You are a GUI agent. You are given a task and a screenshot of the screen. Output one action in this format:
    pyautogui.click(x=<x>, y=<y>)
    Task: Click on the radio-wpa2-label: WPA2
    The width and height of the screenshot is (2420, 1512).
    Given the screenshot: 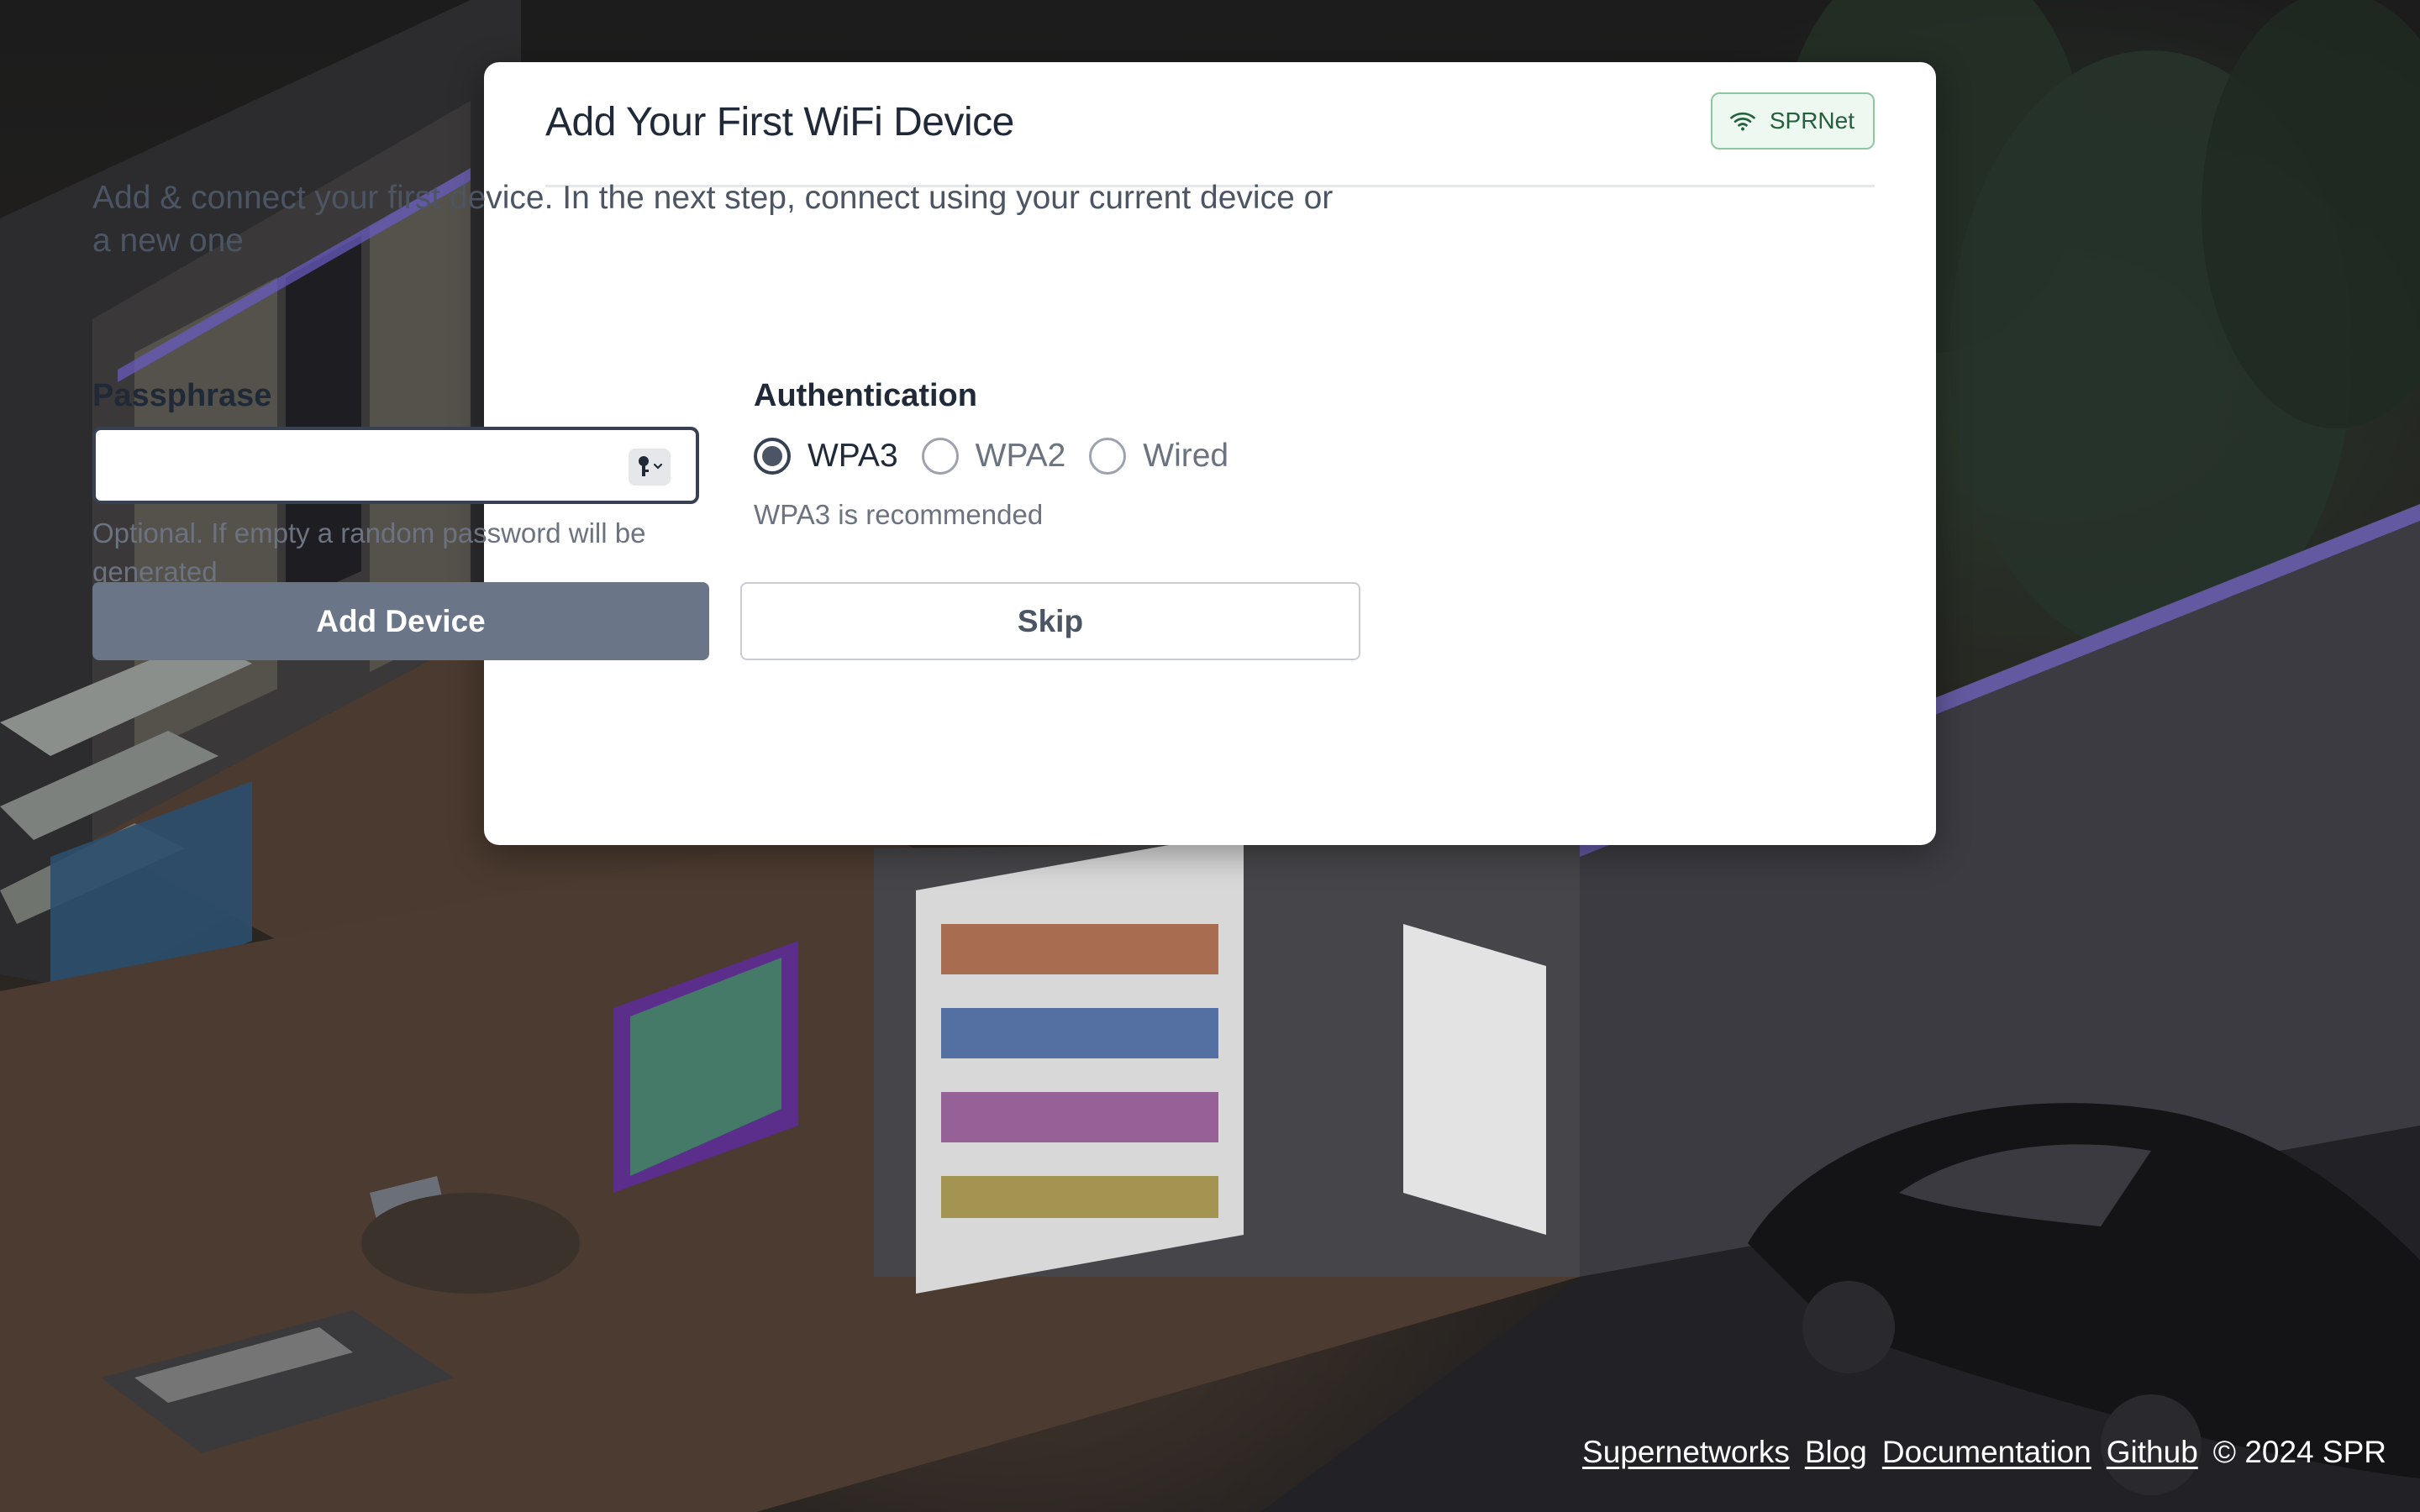 What is the action you would take?
    pyautogui.click(x=1021, y=456)
    